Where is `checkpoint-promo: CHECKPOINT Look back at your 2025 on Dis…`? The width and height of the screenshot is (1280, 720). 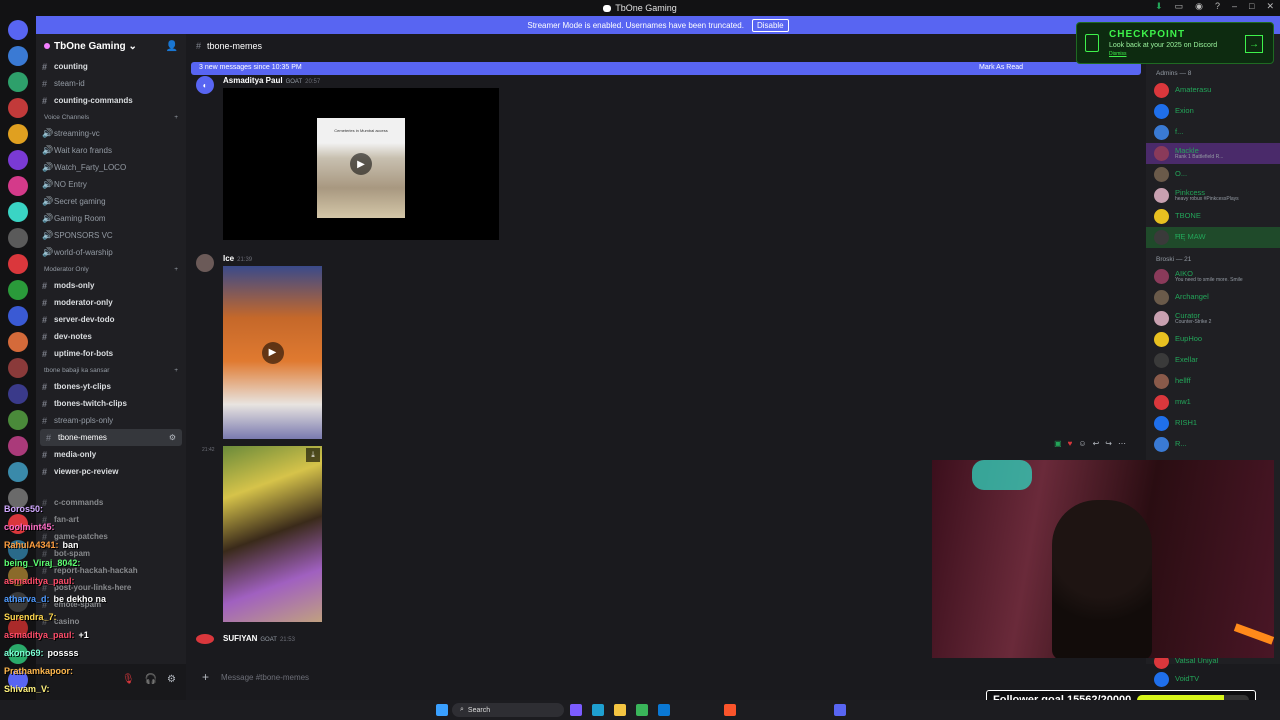 checkpoint-promo: CHECKPOINT Look back at your 2025 on Dis… is located at coordinates (1175, 43).